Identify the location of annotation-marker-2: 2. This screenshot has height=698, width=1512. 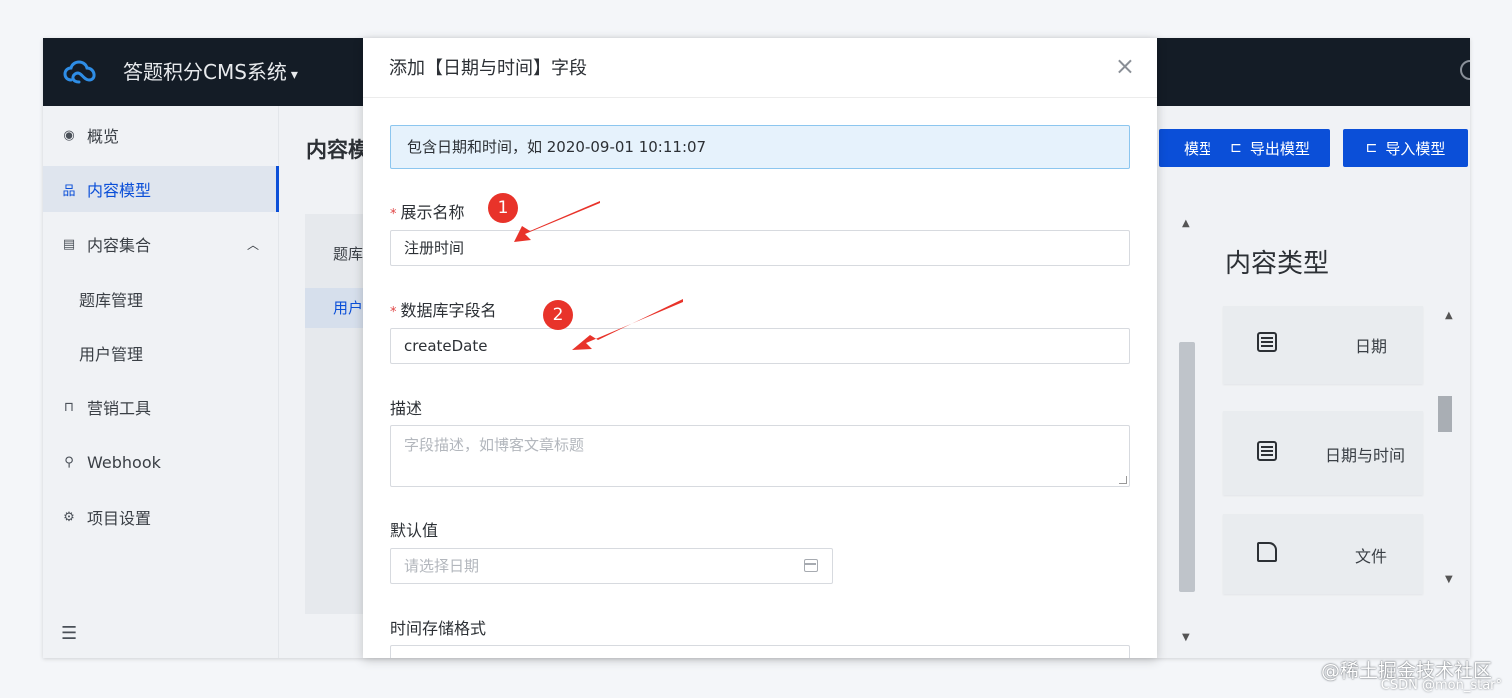
(558, 315).